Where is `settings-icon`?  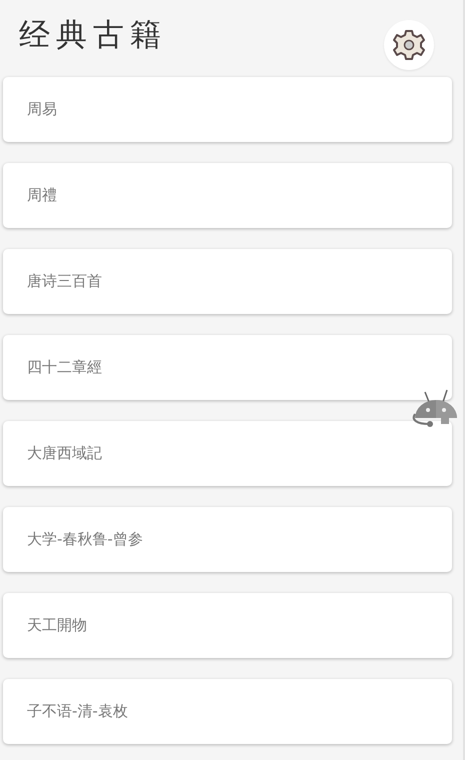
settings-icon is located at coordinates (409, 45).